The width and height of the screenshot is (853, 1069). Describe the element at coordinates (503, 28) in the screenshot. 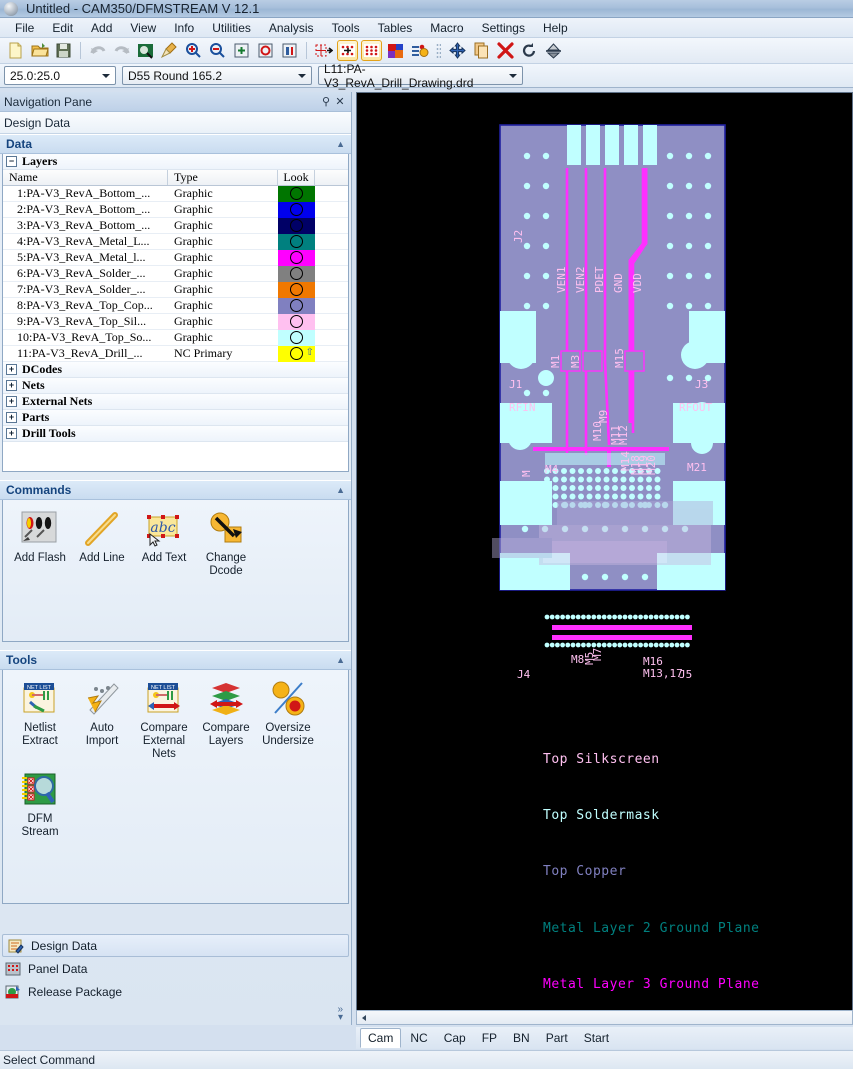

I see `menu-settings: Settings` at that location.